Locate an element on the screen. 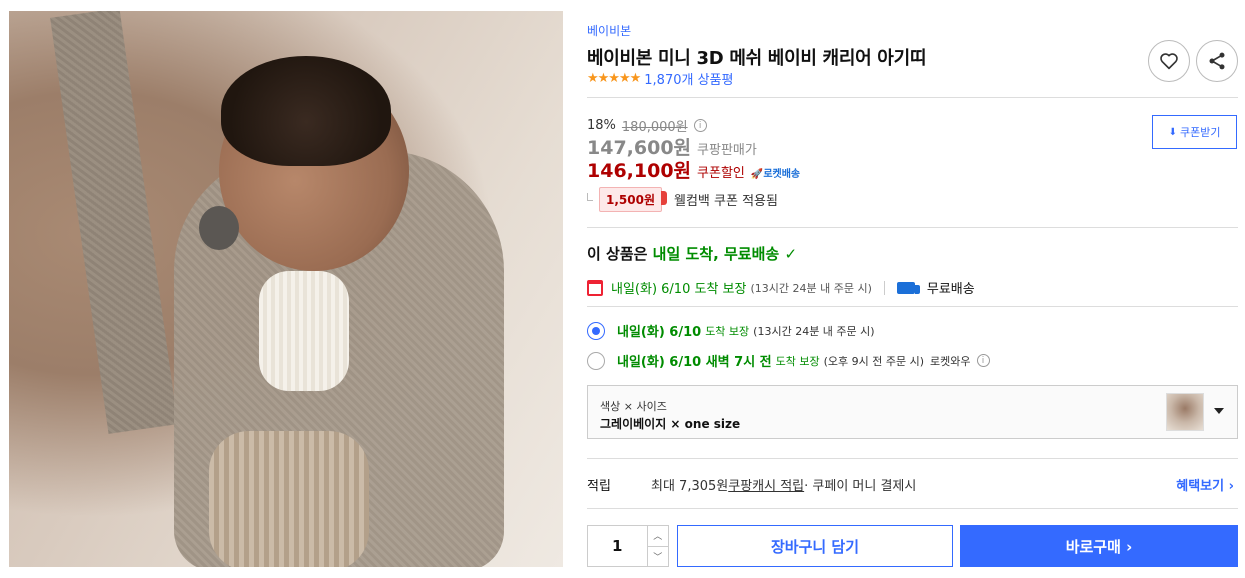  coupon-price-row: 146,100원 쿠폰할인 🚀로켓배송 is located at coordinates (693, 169).